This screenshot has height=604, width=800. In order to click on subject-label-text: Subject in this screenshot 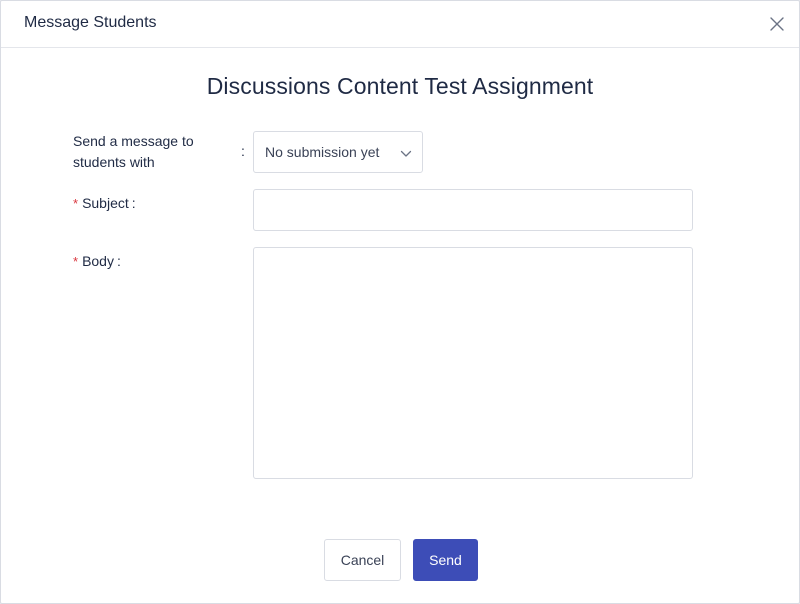, I will do `click(105, 203)`.